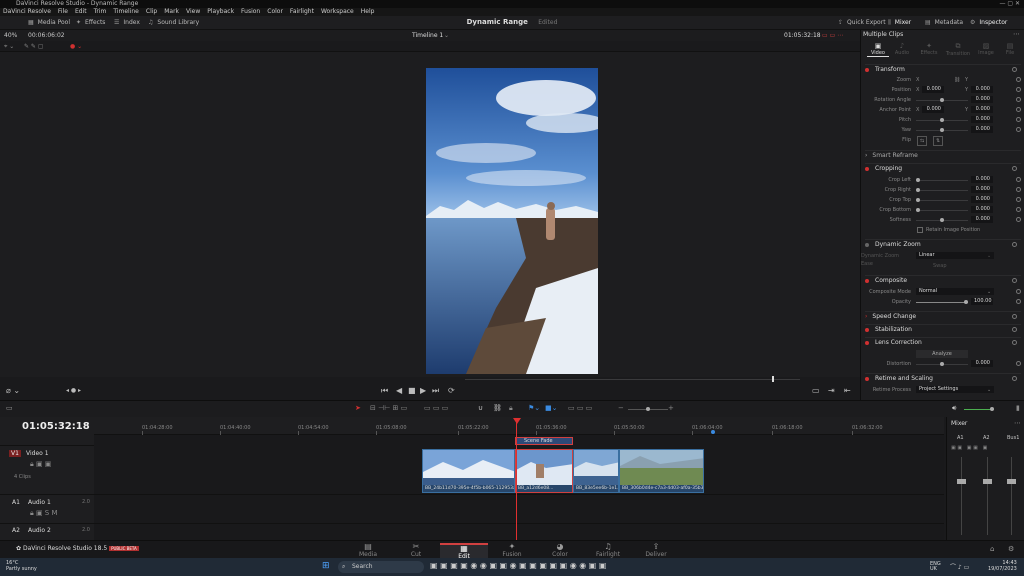  Describe the element at coordinates (399, 391) in the screenshot. I see `reverse-button: ◀` at that location.